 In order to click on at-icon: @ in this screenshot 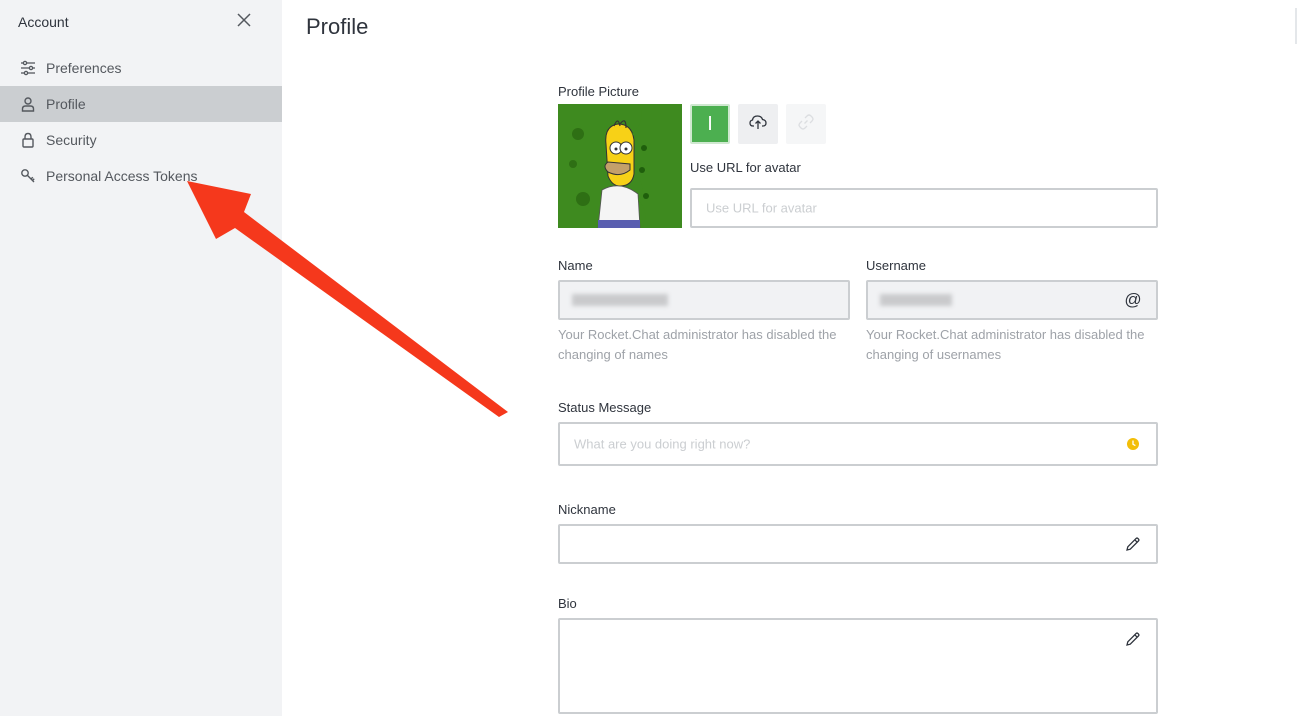, I will do `click(1133, 299)`.